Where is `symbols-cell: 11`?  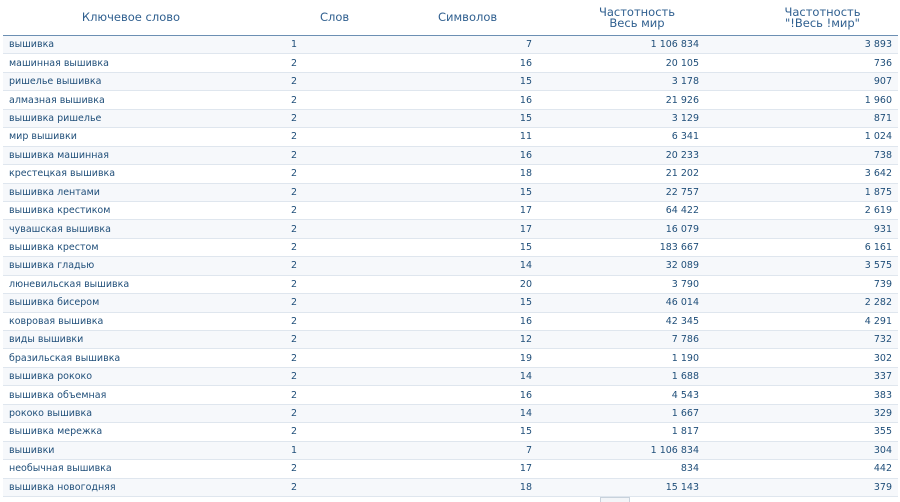
symbols-cell: 11 is located at coordinates (462, 137).